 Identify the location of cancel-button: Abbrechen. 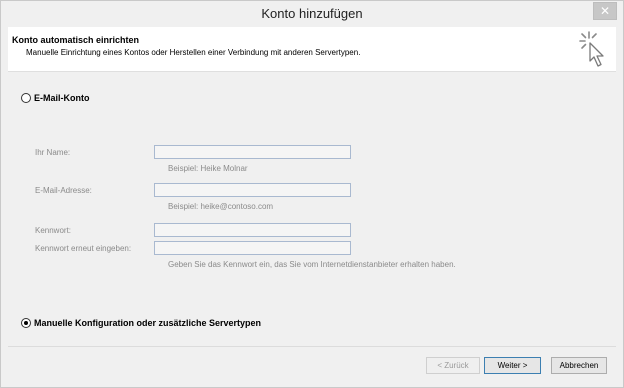
(579, 365).